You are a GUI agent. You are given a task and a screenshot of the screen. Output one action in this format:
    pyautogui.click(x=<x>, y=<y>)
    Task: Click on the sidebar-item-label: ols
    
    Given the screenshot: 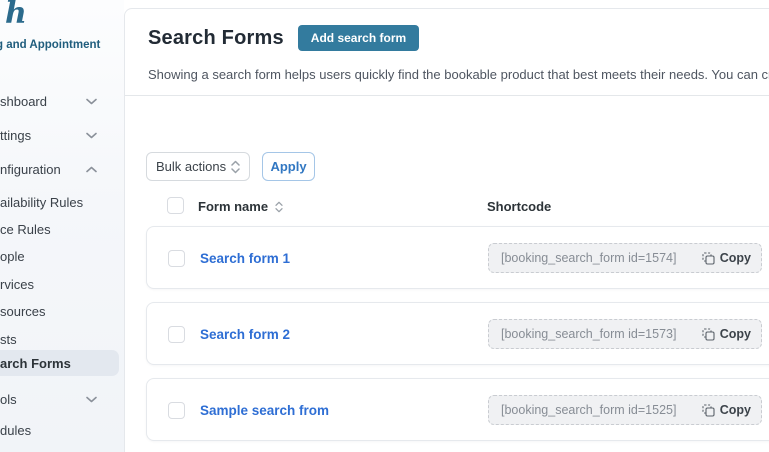 What is the action you would take?
    pyautogui.click(x=8, y=399)
    